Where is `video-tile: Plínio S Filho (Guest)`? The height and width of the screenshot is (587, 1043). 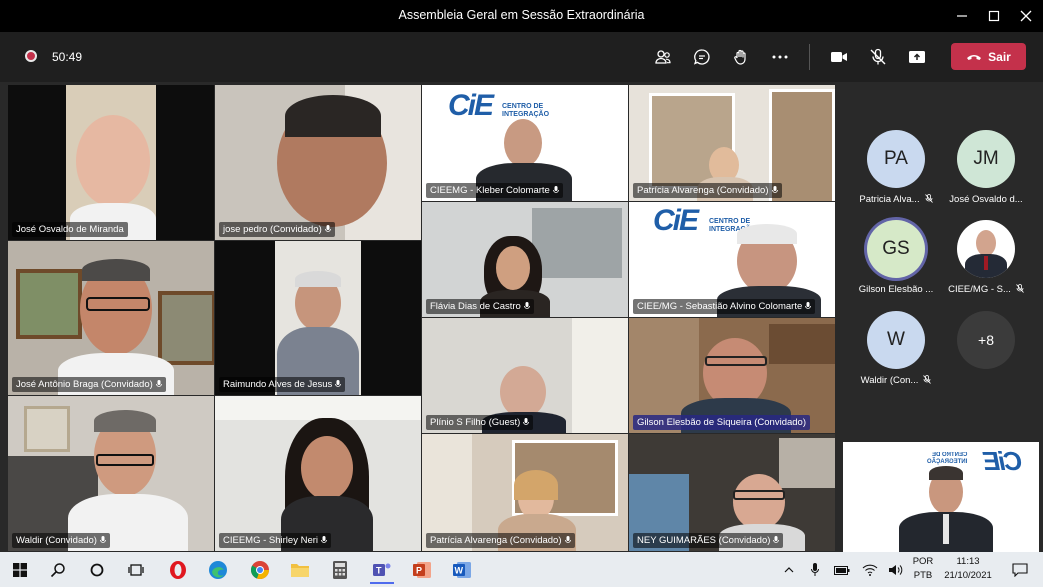
video-tile: Plínio S Filho (Guest) is located at coordinates (525, 375).